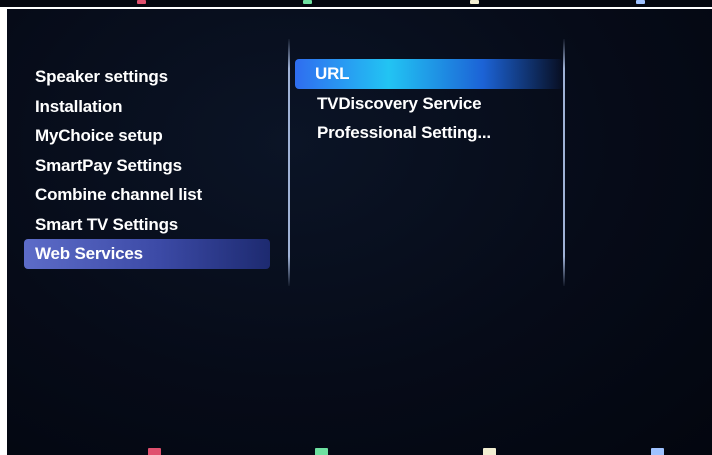  I want to click on top-yellow-key-icon, so click(474, 2).